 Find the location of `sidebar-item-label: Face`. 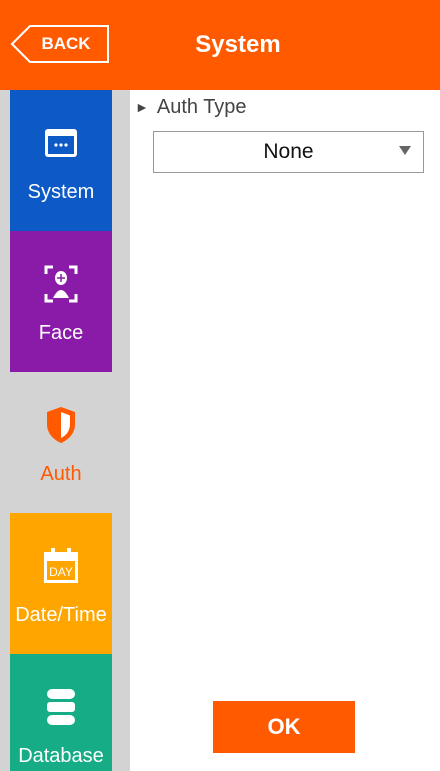

sidebar-item-label: Face is located at coordinates (61, 333).